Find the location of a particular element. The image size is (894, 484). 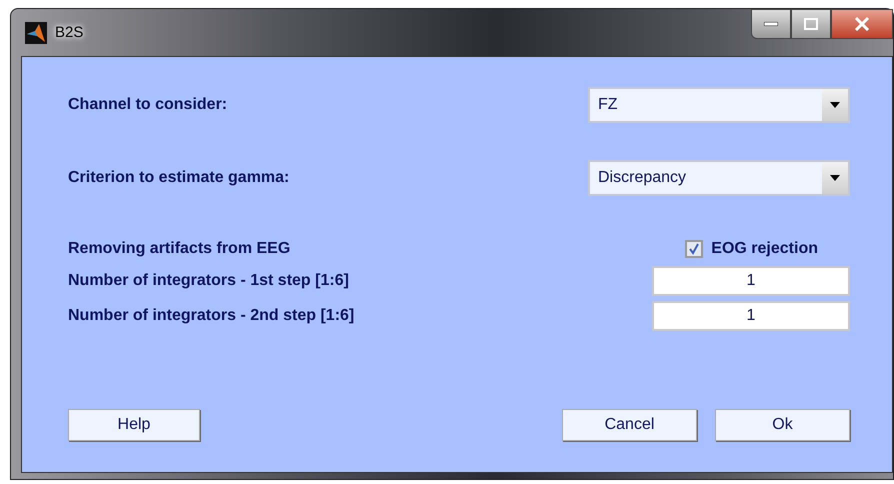

window-title: B2S is located at coordinates (69, 32).